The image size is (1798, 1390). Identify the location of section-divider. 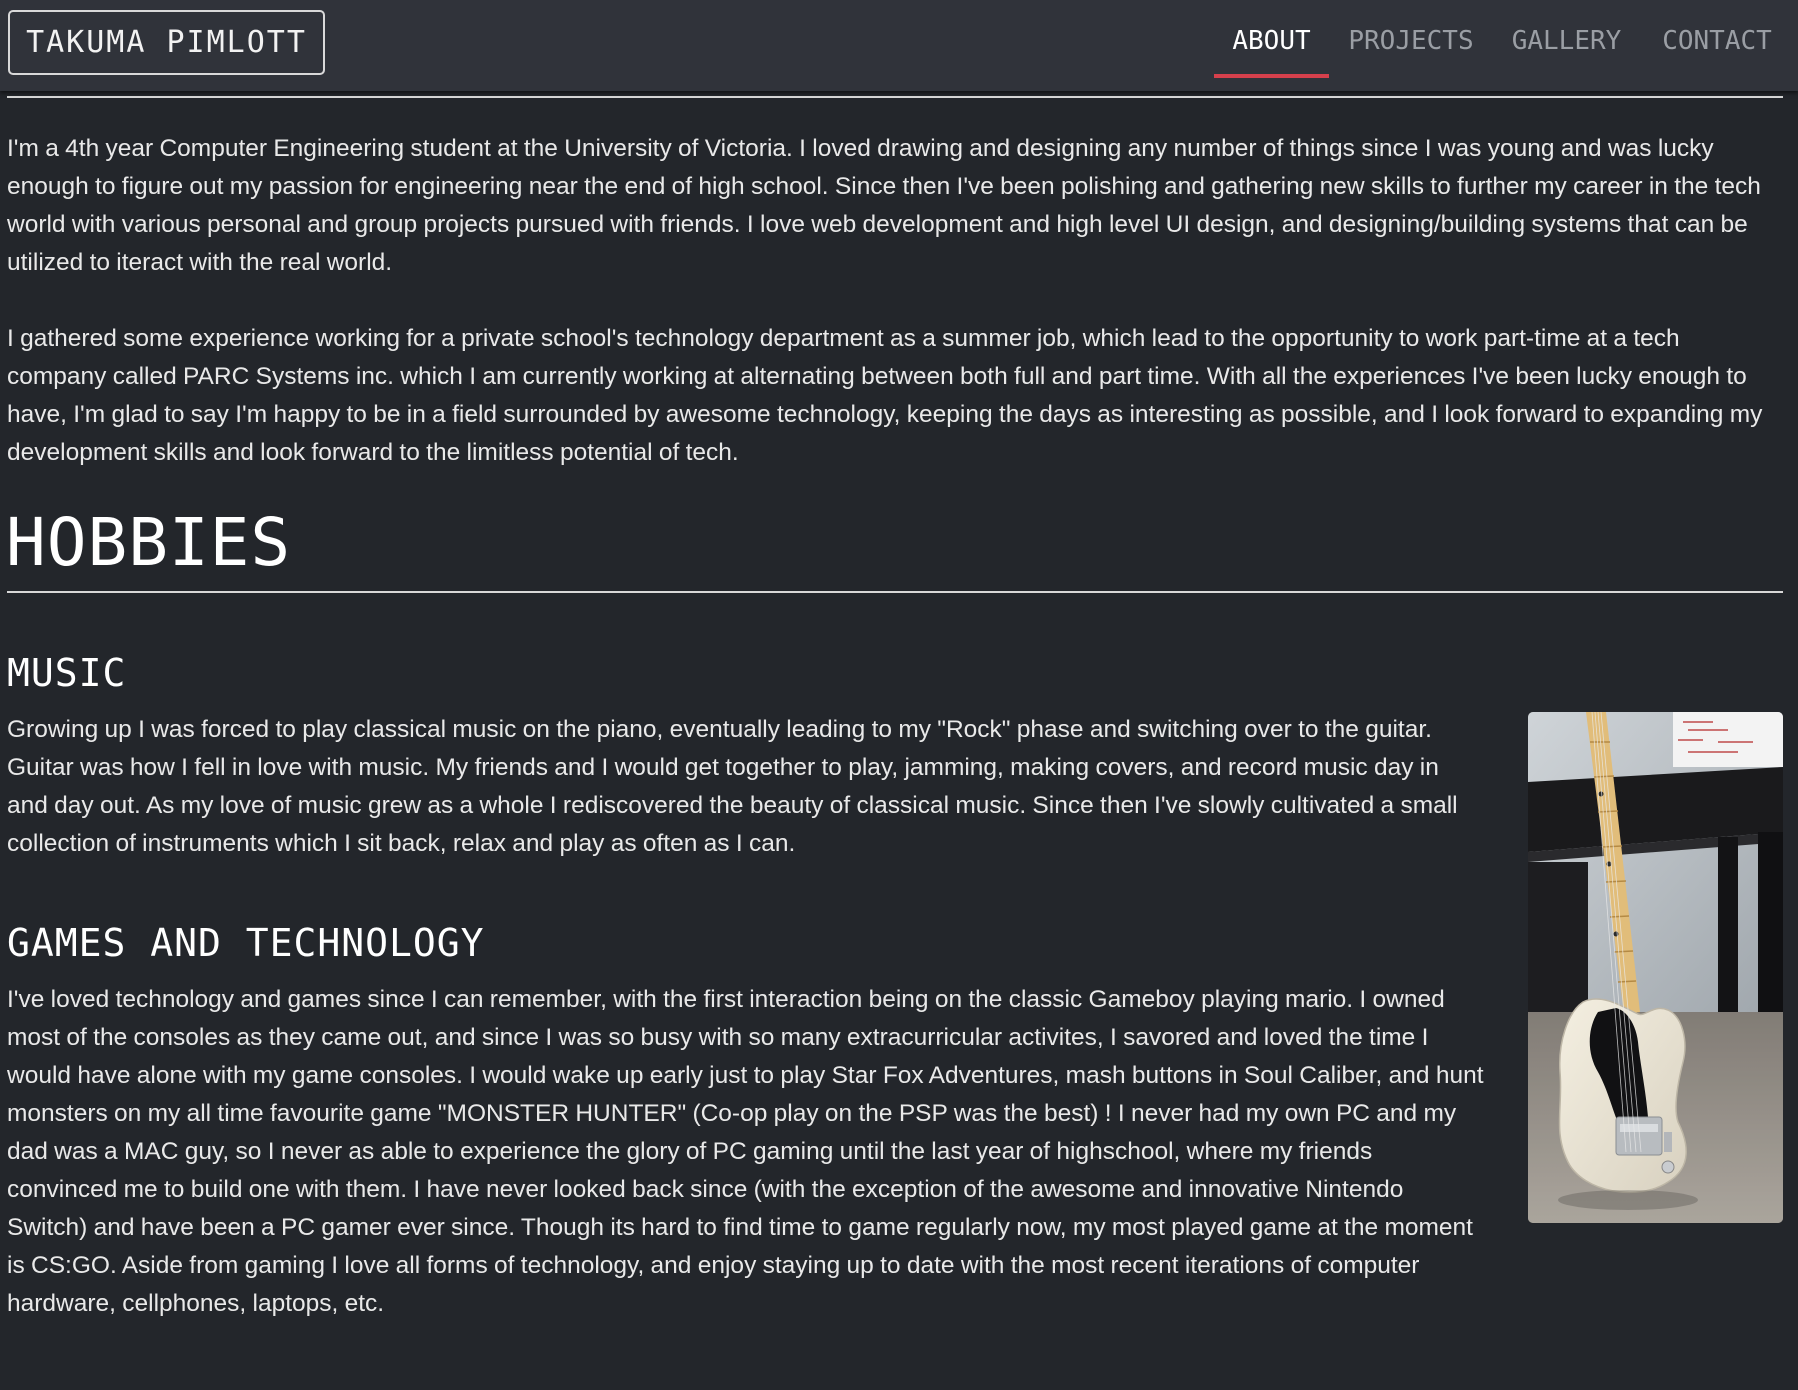
(895, 97).